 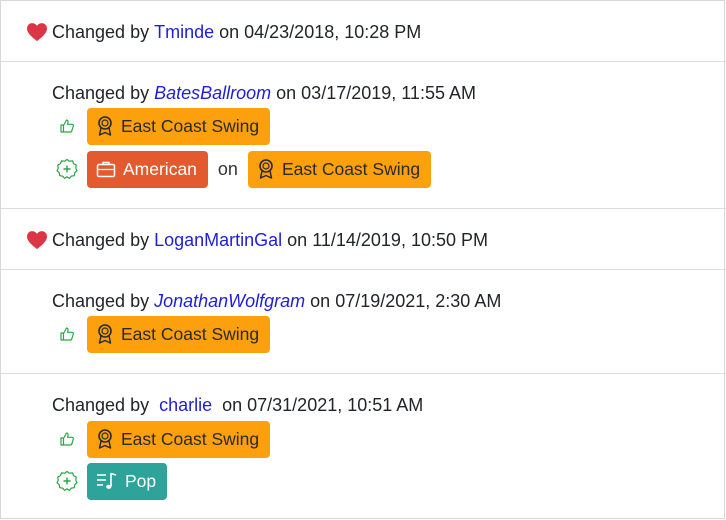 What do you see at coordinates (141, 480) in the screenshot?
I see `music-tag-label: Pop` at bounding box center [141, 480].